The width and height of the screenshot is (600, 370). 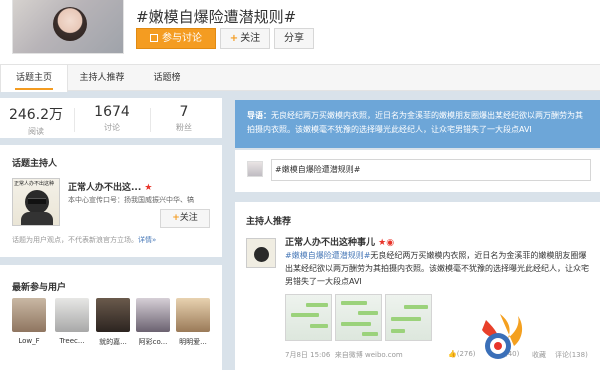 I want to click on follow-host-label: 关注, so click(x=188, y=218).